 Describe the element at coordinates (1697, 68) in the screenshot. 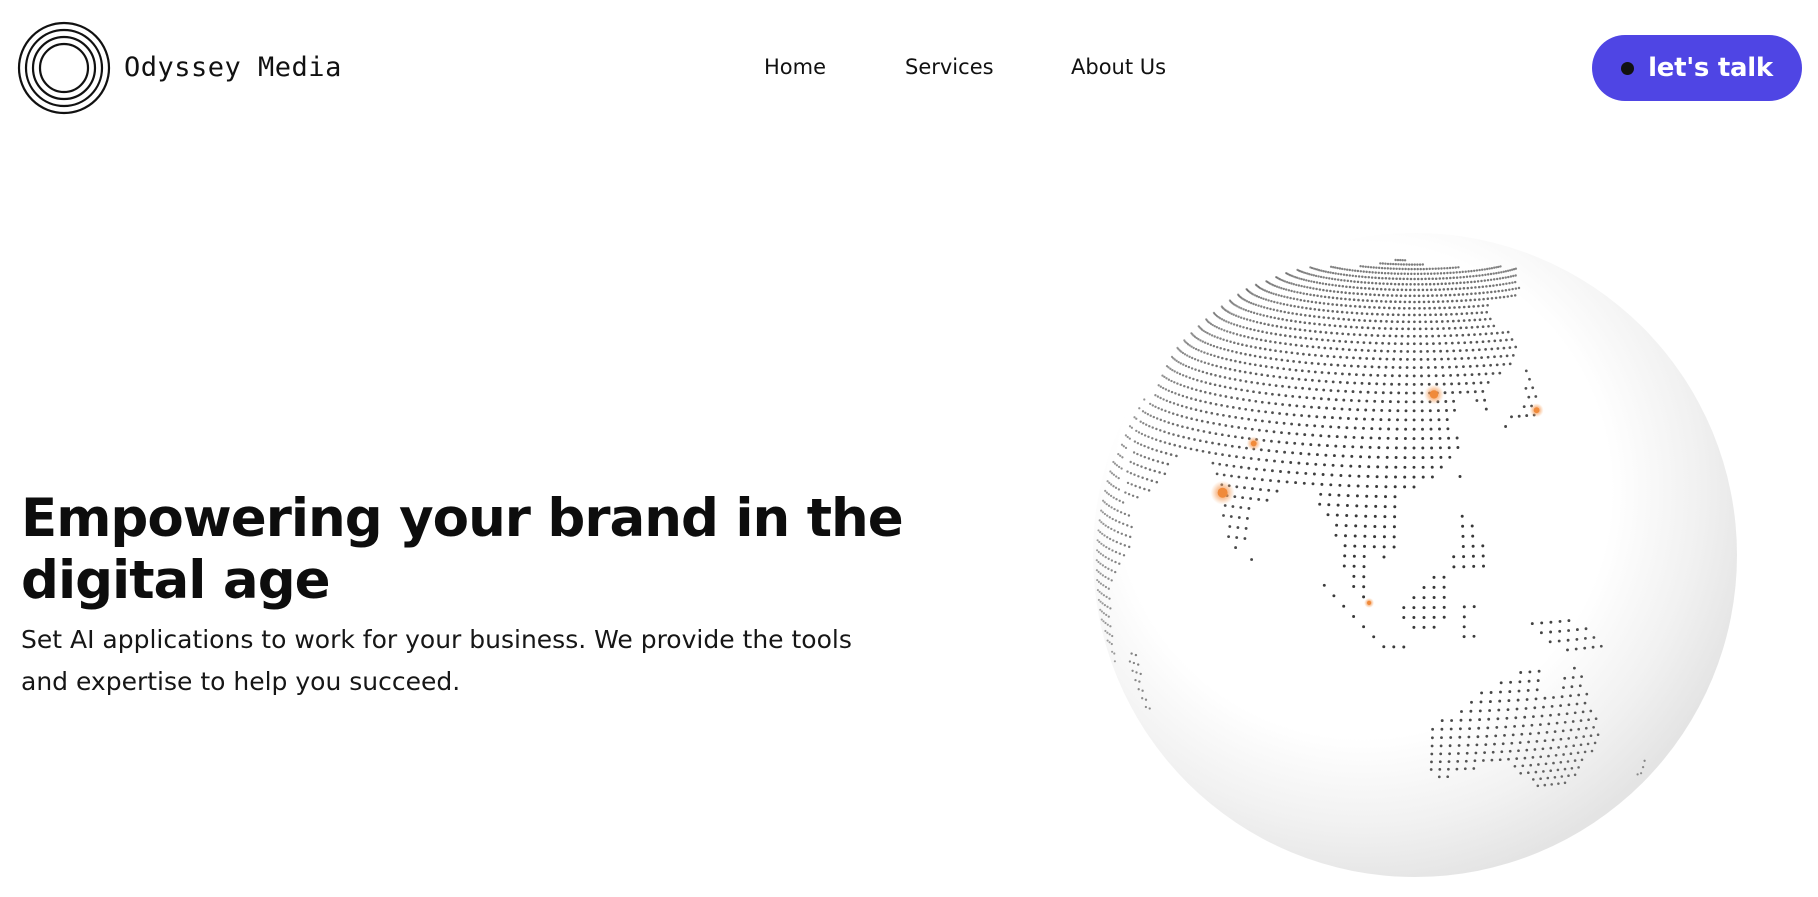

I see `lets-talk-button: let's talk` at that location.